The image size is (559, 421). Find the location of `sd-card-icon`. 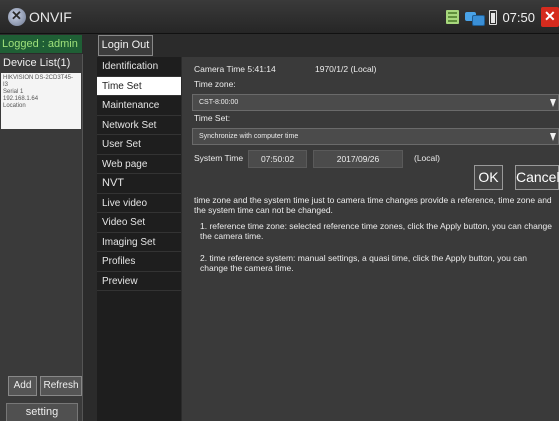

sd-card-icon is located at coordinates (453, 17).